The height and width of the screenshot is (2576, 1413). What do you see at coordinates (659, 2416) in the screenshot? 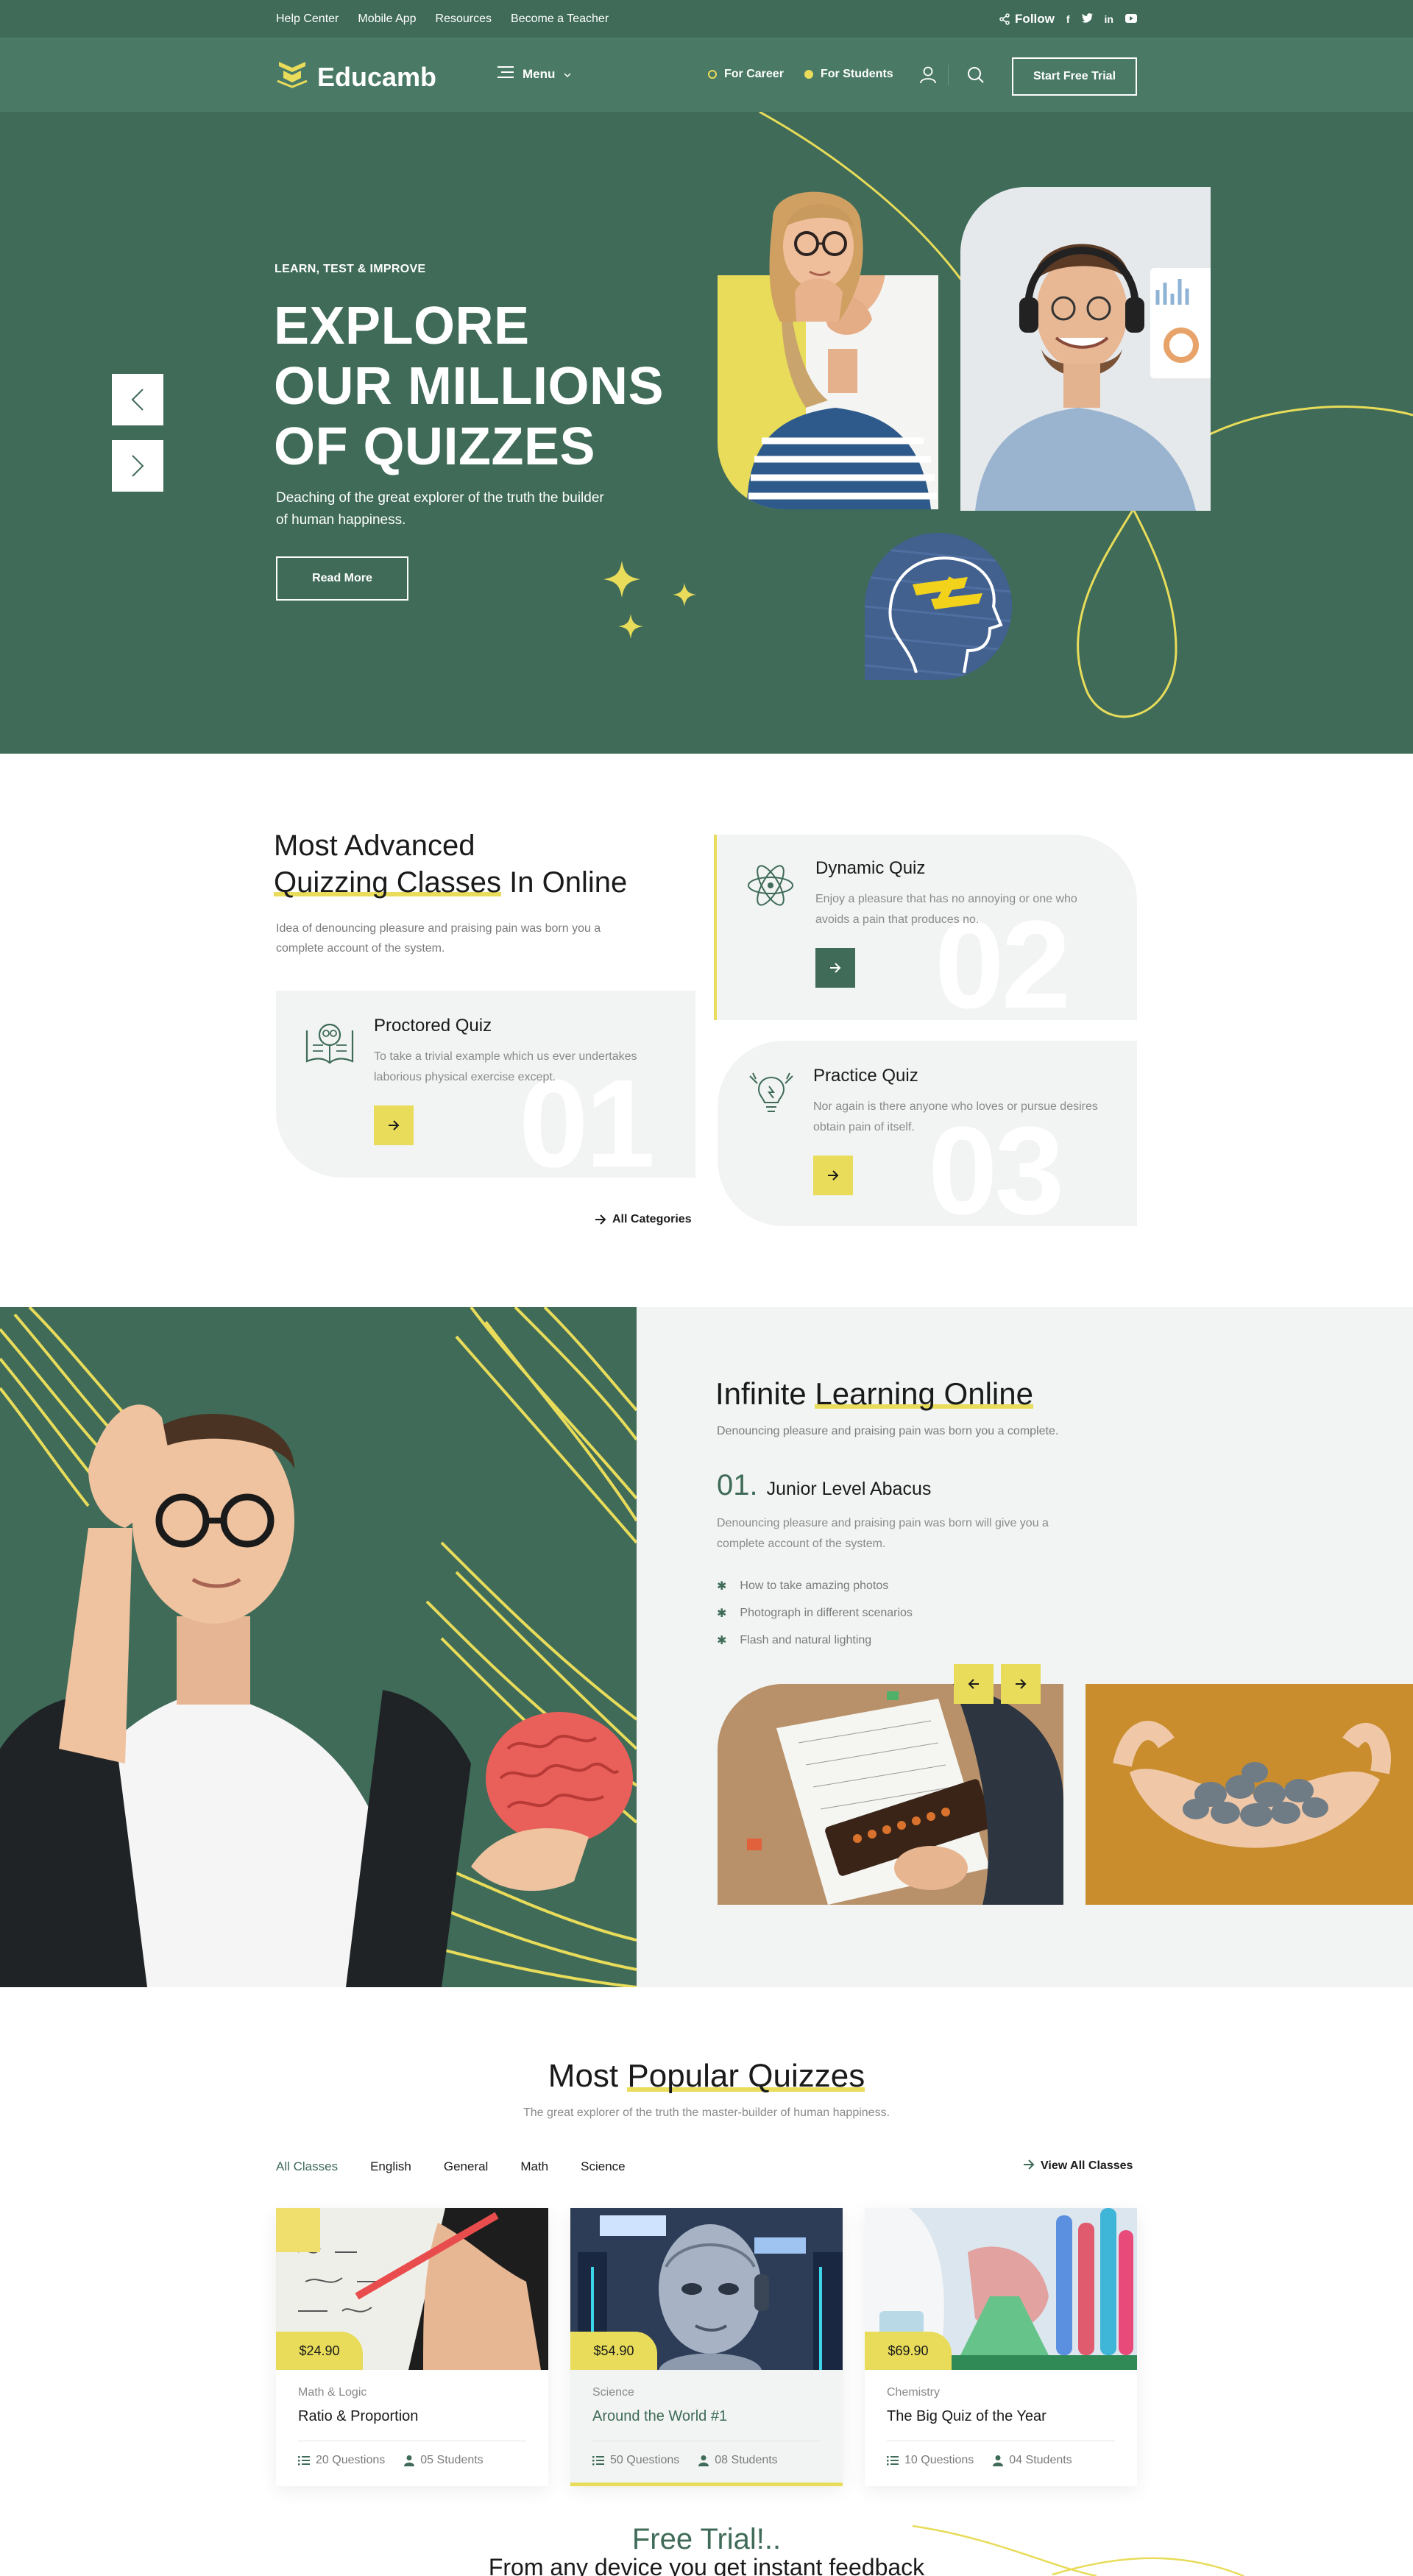
I see `quiz-title: Around the World #1` at bounding box center [659, 2416].